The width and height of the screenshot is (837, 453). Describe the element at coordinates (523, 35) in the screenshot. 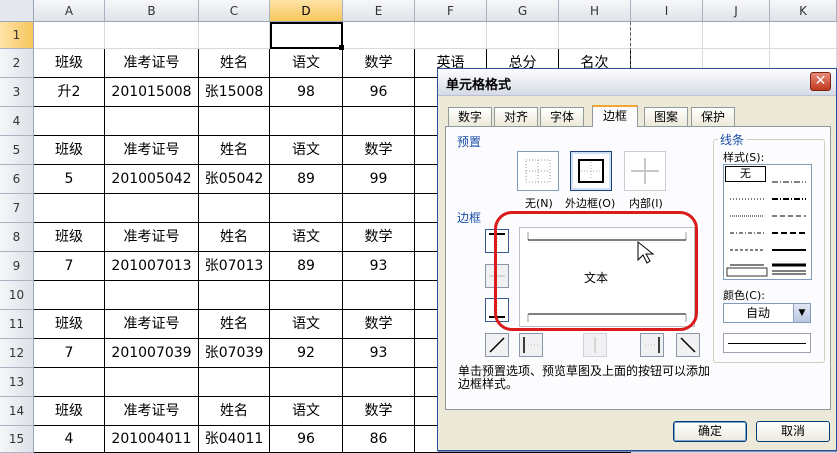

I see `cell-G1` at that location.